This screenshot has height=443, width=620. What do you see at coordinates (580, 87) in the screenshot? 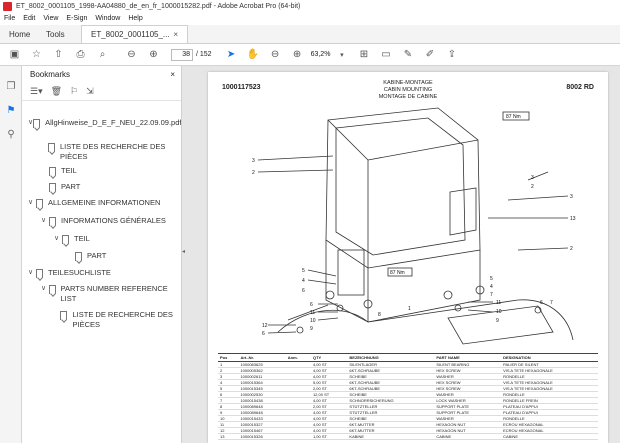
I see `pdf-model: 8002 RD` at bounding box center [580, 87].